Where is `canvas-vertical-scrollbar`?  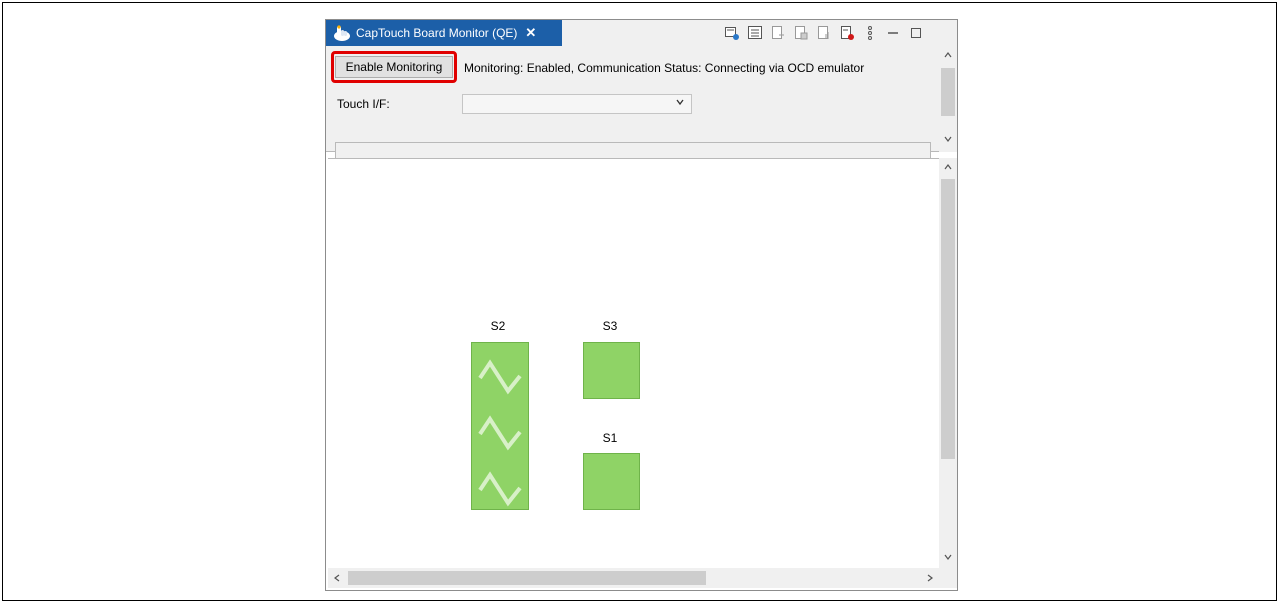
canvas-vertical-scrollbar is located at coordinates (948, 363).